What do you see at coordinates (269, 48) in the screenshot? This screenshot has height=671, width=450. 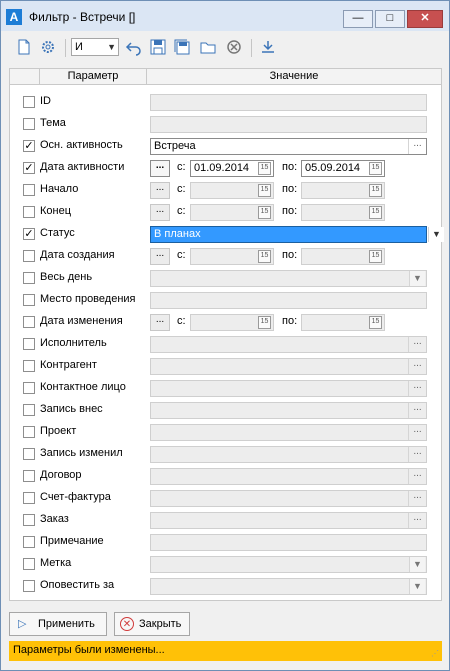 I see `import-icon` at bounding box center [269, 48].